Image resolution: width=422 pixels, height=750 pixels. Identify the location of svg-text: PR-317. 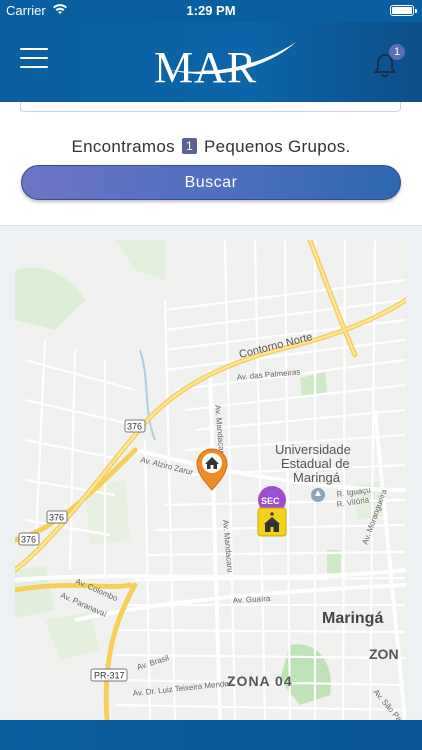
(109, 676).